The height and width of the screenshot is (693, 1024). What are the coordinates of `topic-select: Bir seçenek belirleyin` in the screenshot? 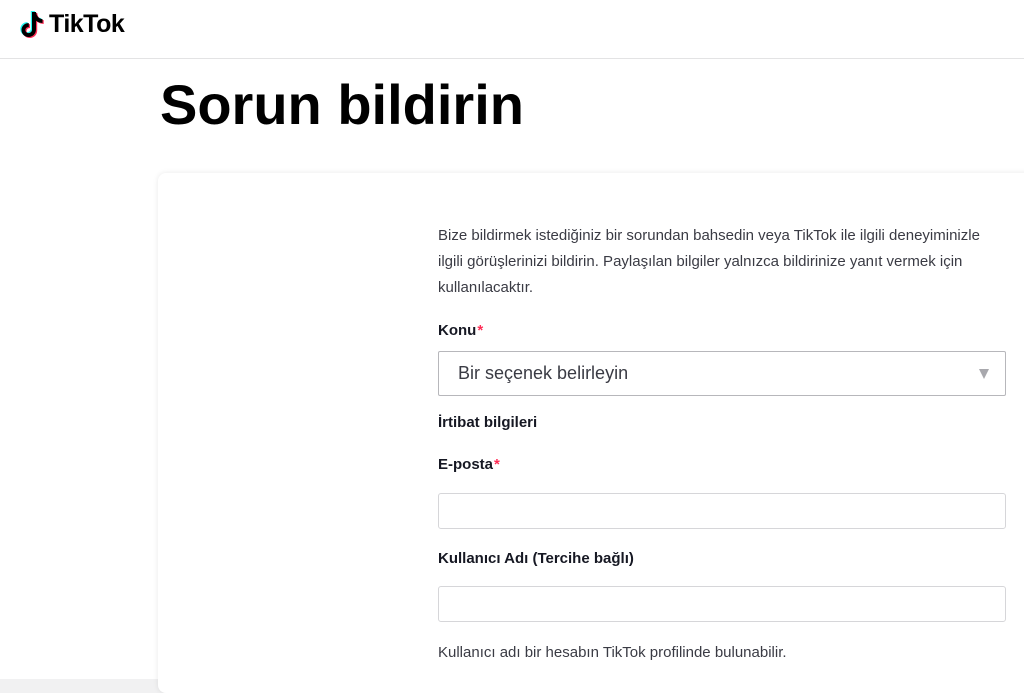 It's located at (722, 373).